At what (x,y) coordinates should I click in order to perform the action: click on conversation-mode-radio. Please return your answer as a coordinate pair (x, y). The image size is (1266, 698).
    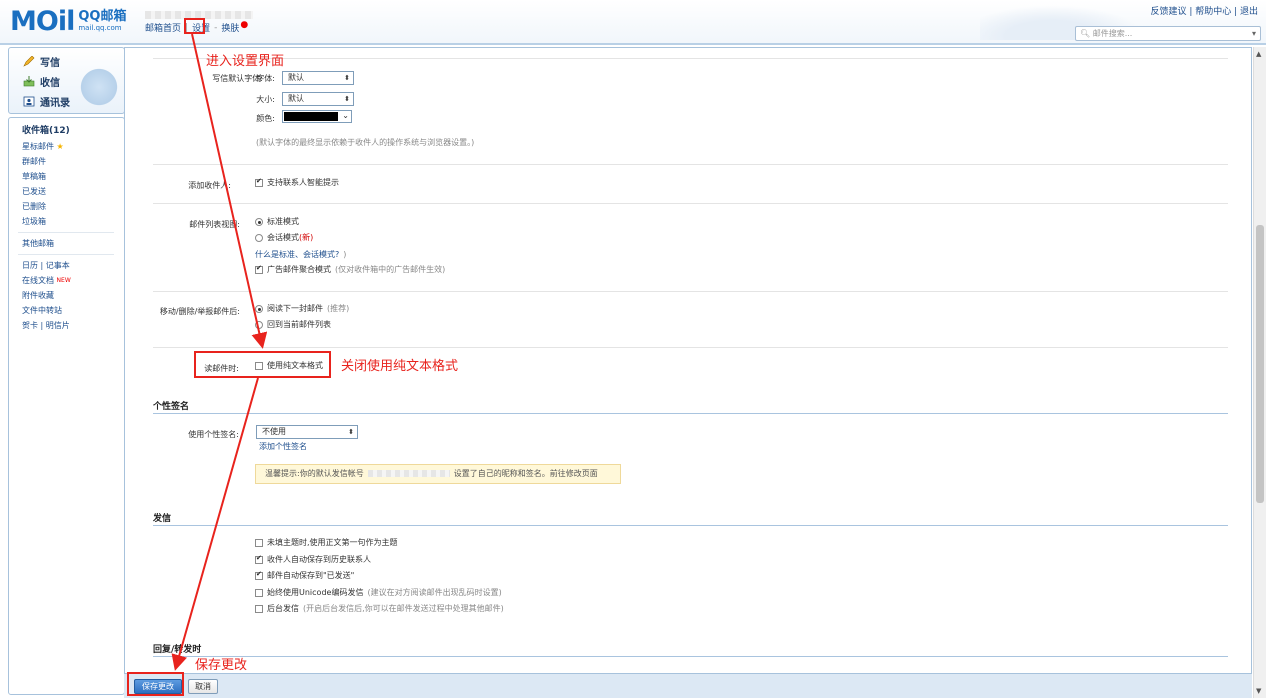
    Looking at the image, I should click on (259, 237).